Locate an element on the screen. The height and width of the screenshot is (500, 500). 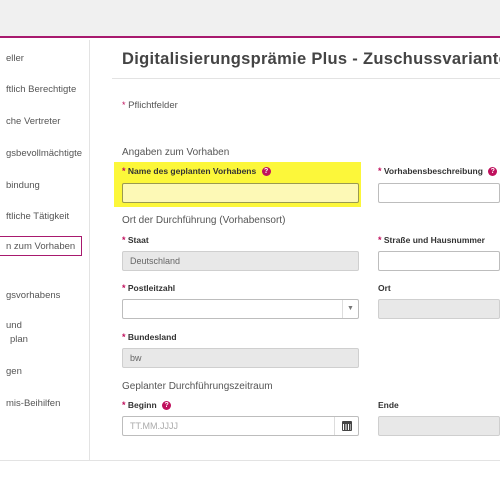
sidebar-item-label: che Vertreter is located at coordinates (33, 121).